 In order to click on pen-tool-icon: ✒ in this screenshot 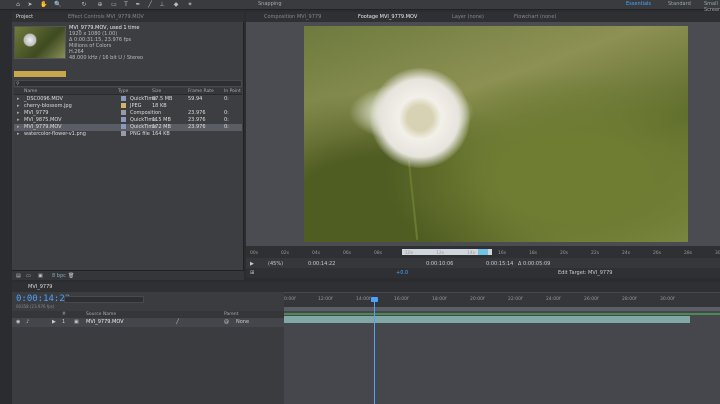, I will do `click(138, 4)`.